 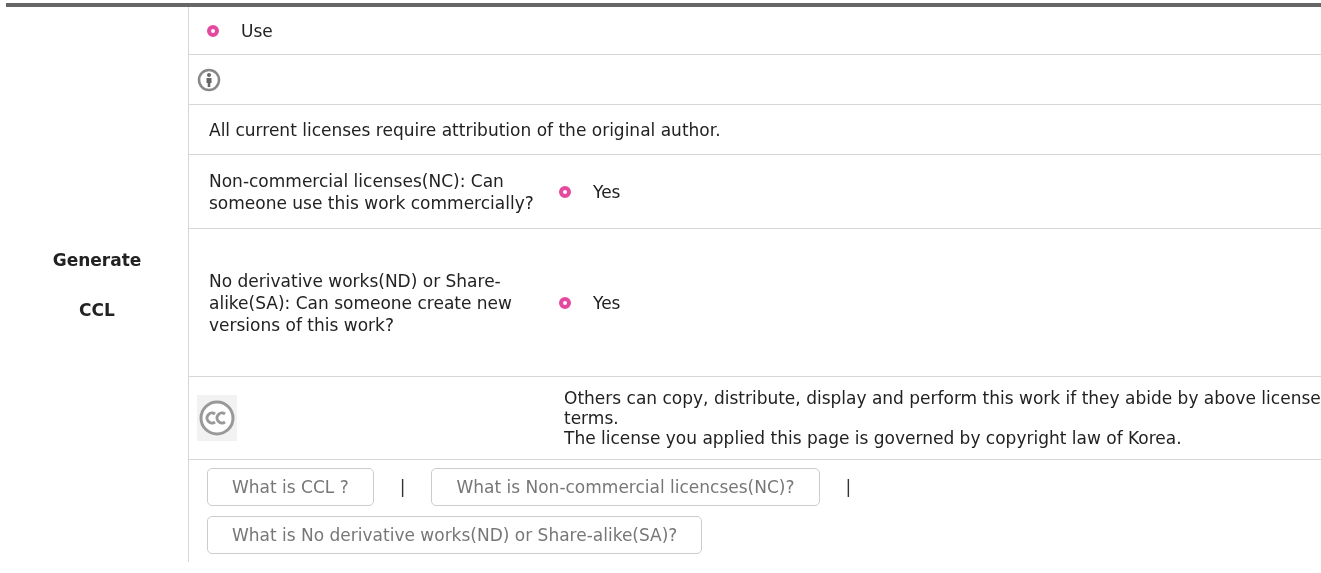 I want to click on help-button: What is CCL ?, so click(x=290, y=487).